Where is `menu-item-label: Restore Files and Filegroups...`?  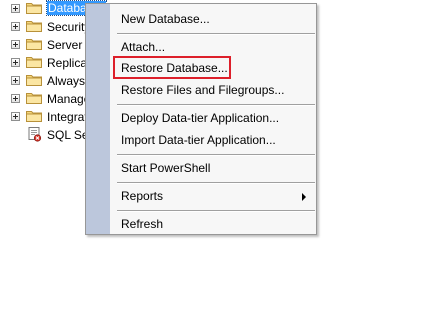
menu-item-label: Restore Files and Filegroups... is located at coordinates (203, 90).